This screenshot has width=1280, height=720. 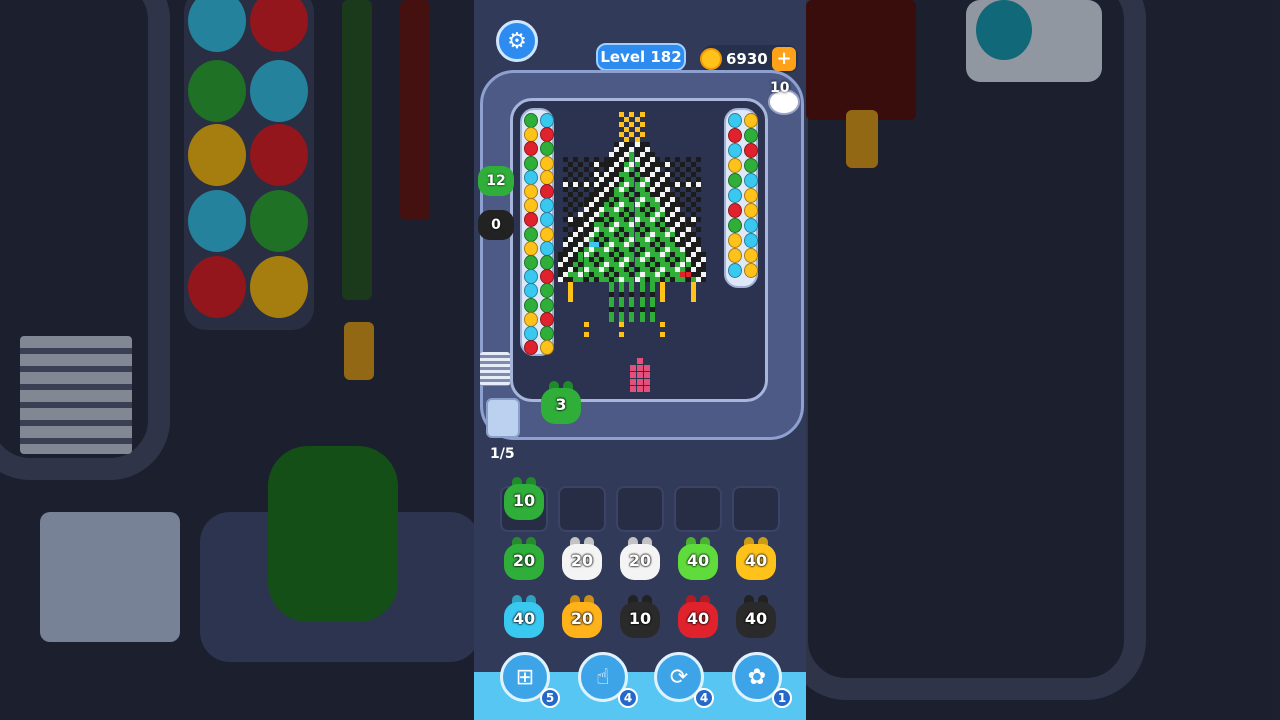 What do you see at coordinates (633, 227) in the screenshot?
I see `pixel-art-target` at bounding box center [633, 227].